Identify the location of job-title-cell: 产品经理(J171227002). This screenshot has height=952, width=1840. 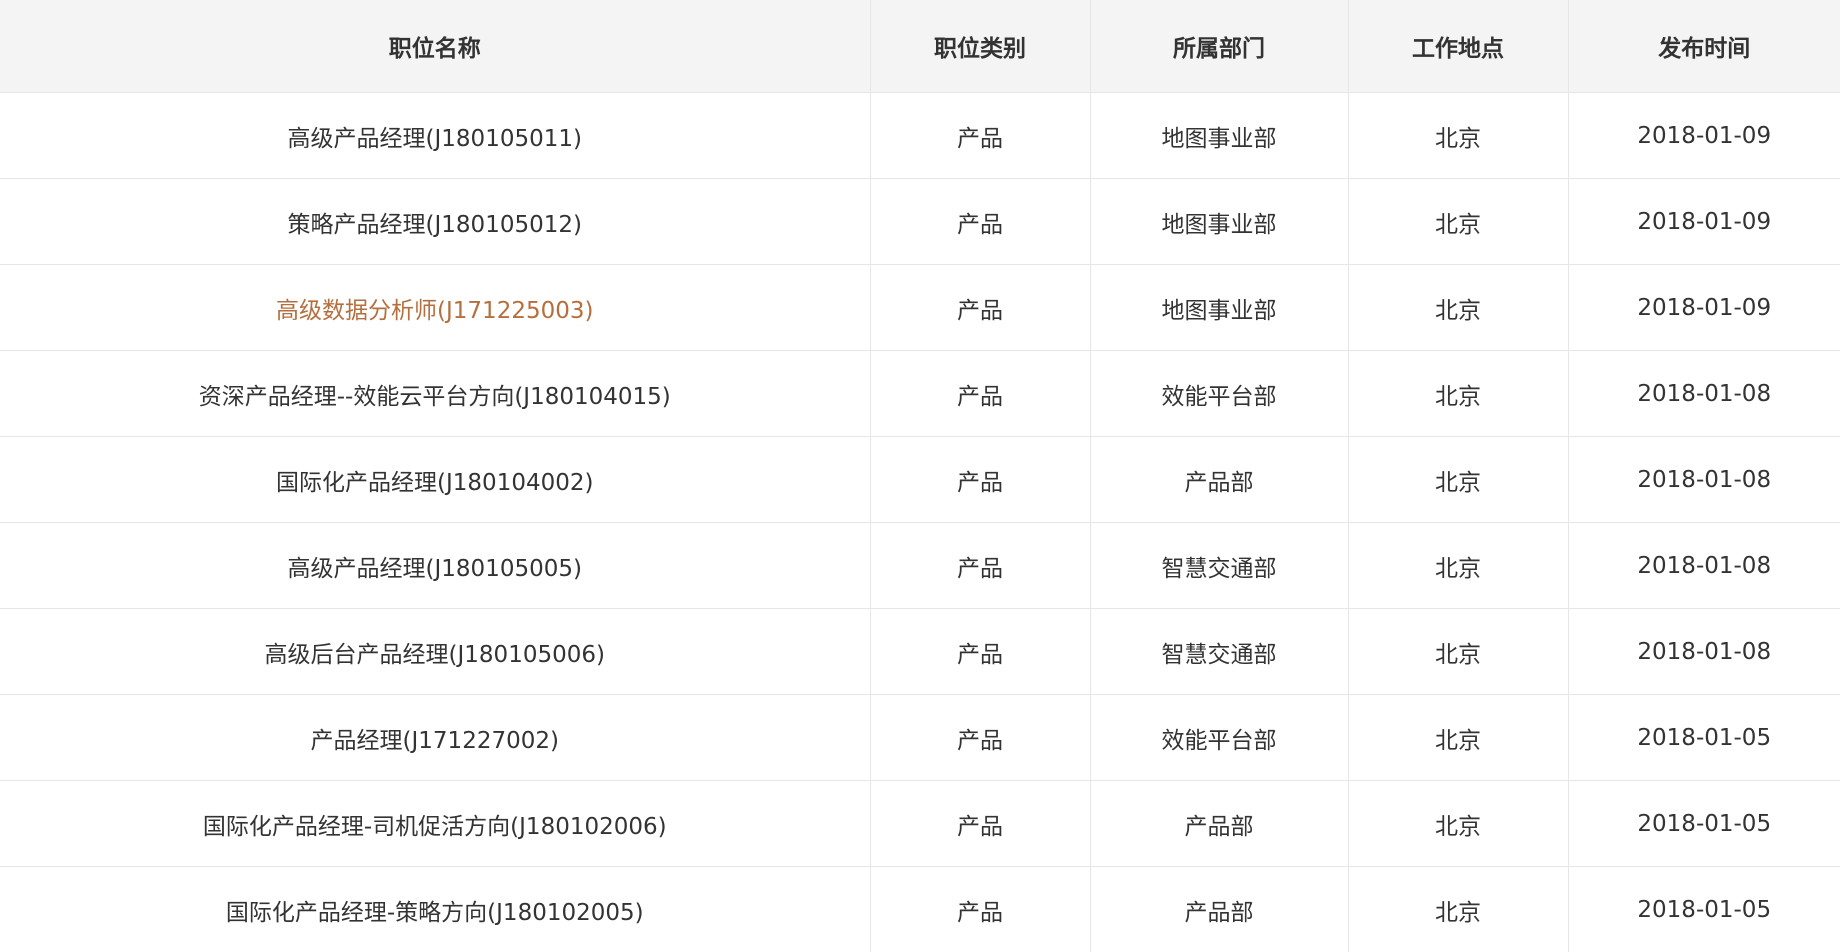
(435, 737).